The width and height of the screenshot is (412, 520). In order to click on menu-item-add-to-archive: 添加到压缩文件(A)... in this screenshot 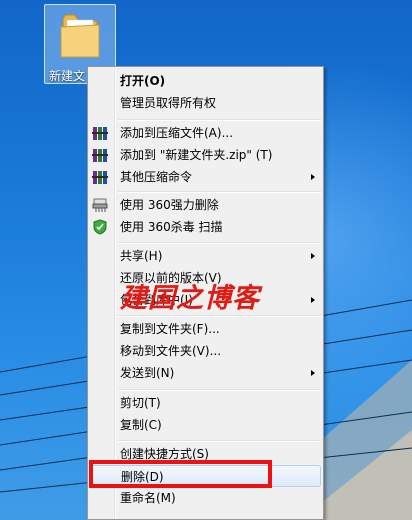, I will do `click(205, 133)`.